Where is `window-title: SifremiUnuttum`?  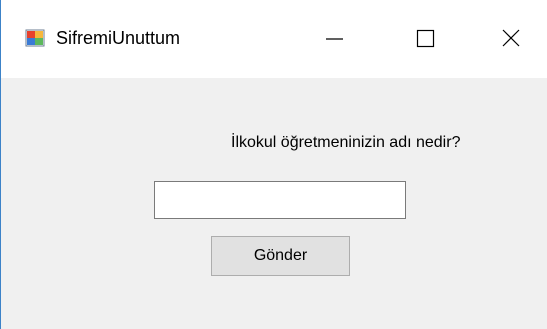
window-title: SifremiUnuttum is located at coordinates (118, 38).